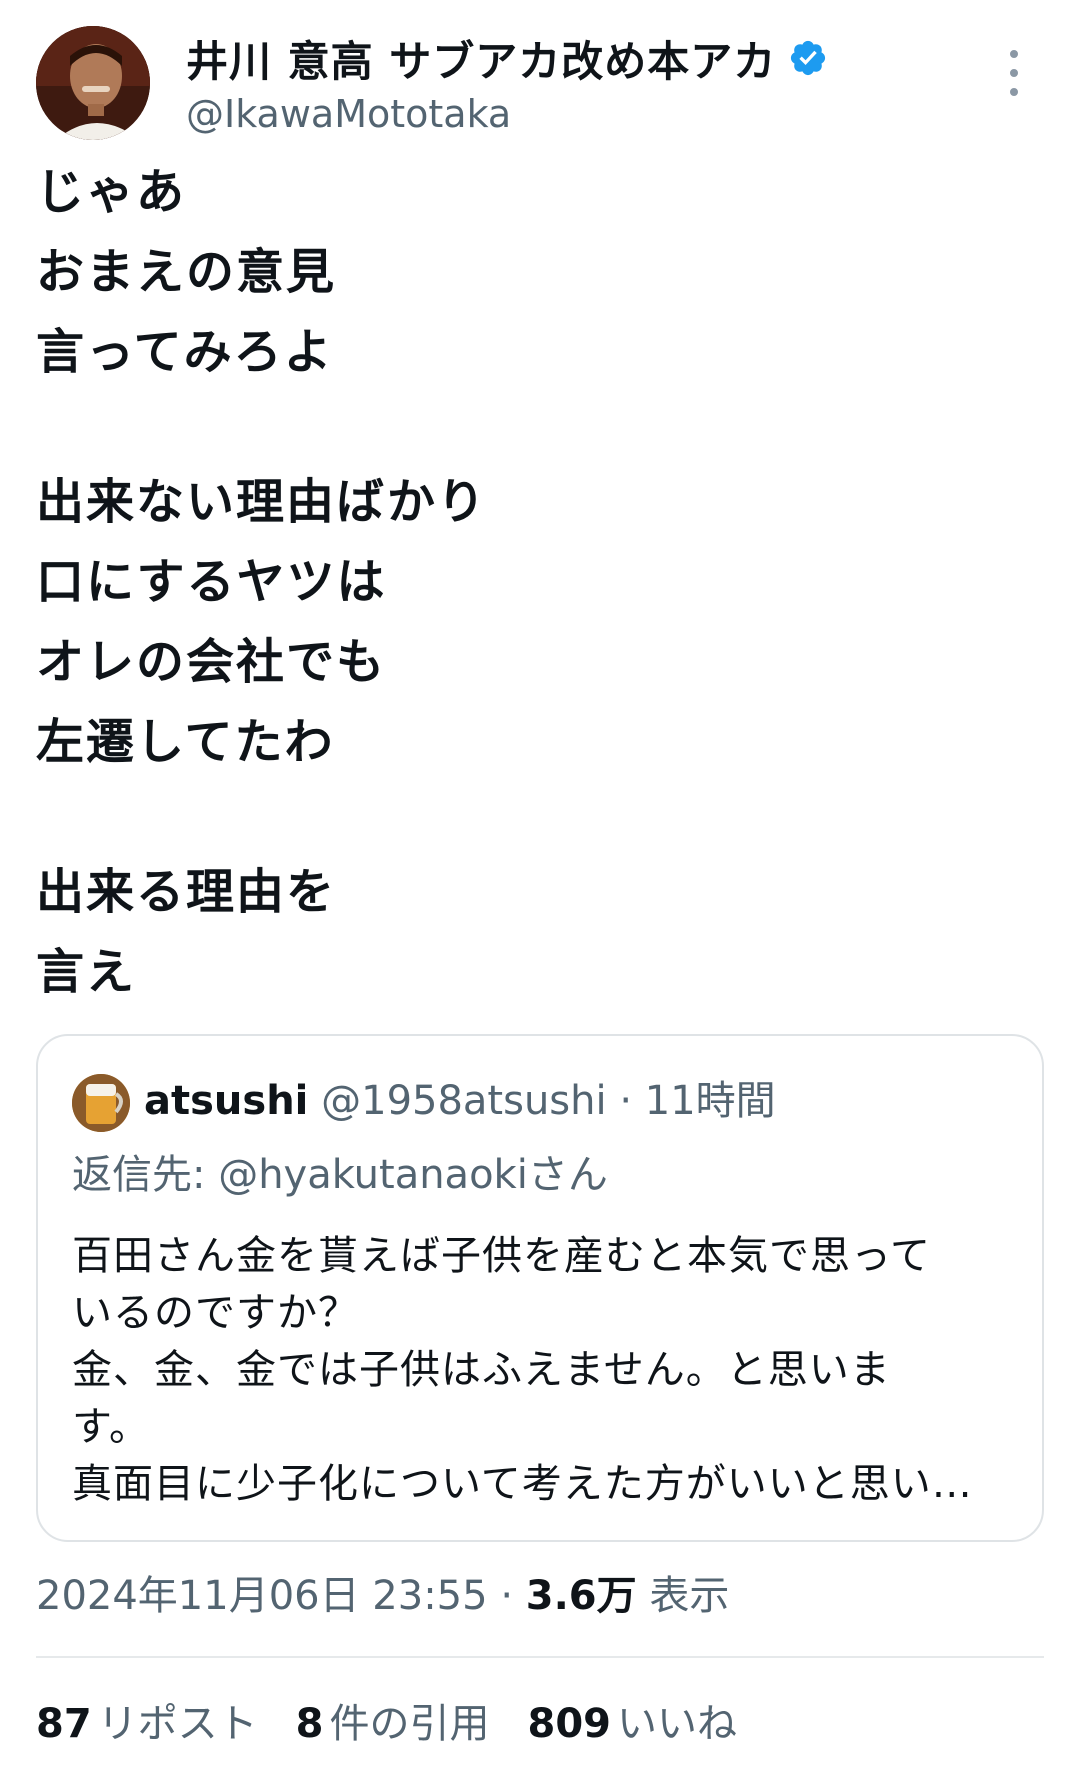 This screenshot has height=1773, width=1080. Describe the element at coordinates (185, 352) in the screenshot. I see `tweet-line: 言ってみろよ` at that location.